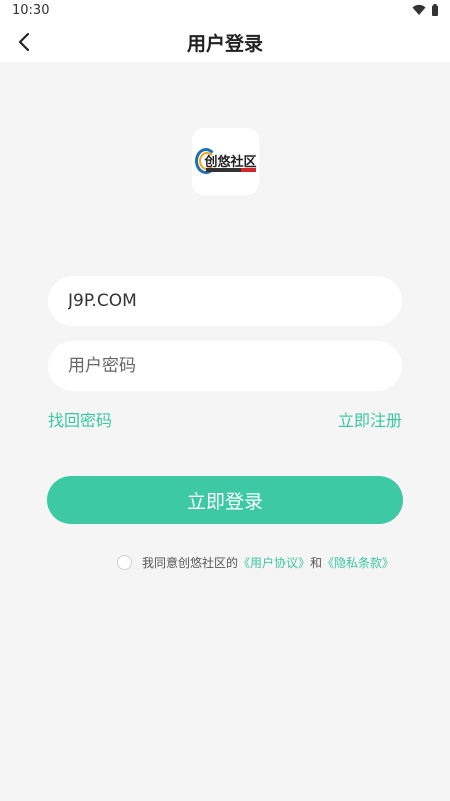  I want to click on register-link: 立即注册, so click(370, 419).